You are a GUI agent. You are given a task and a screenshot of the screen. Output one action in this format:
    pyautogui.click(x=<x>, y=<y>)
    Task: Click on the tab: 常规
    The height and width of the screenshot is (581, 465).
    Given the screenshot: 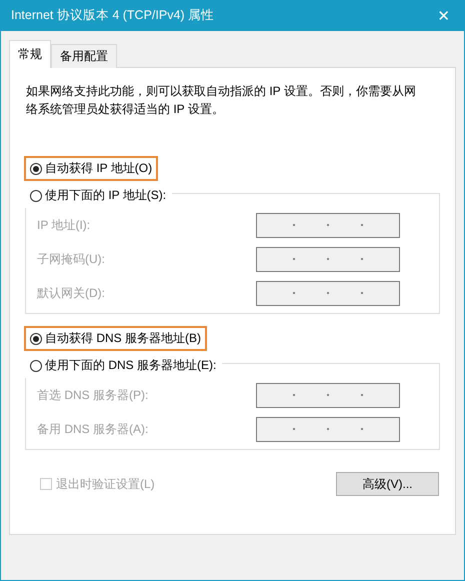 What is the action you would take?
    pyautogui.click(x=30, y=54)
    